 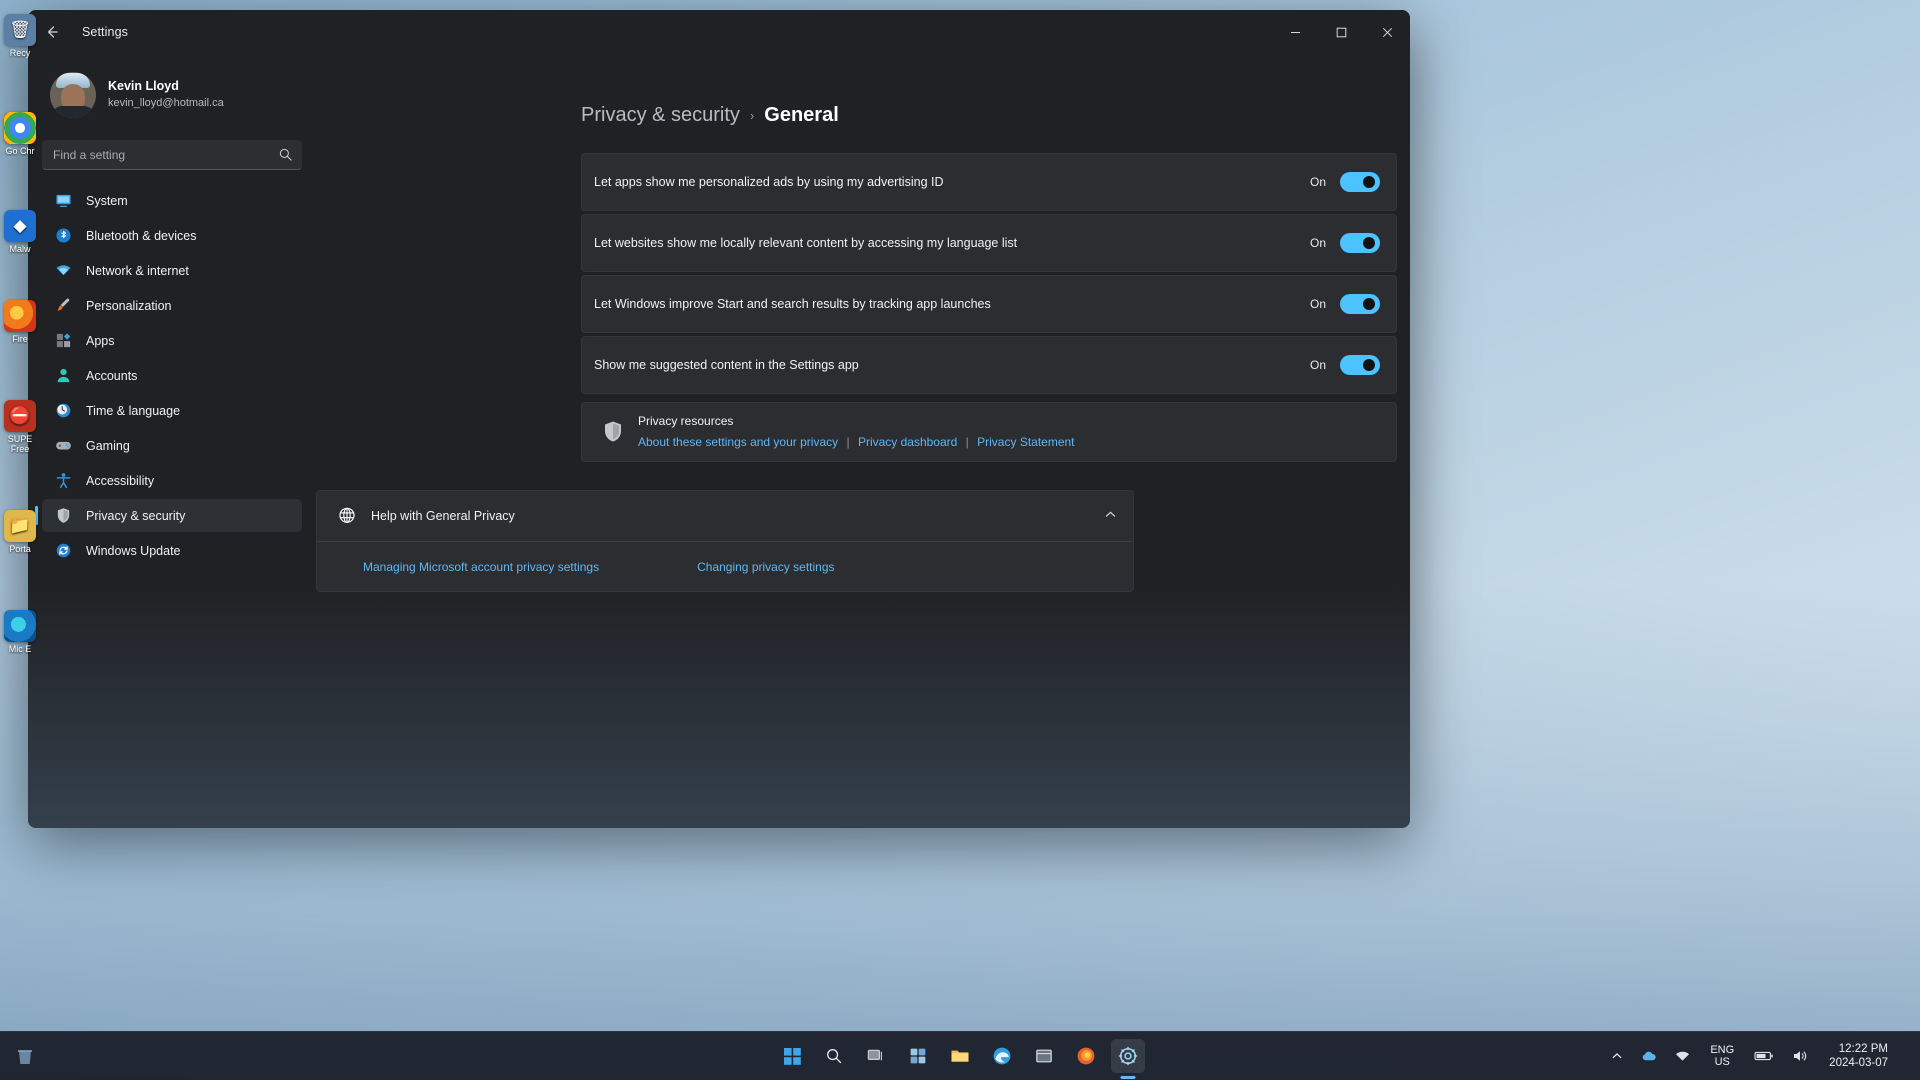 I want to click on sidebar-item-label: Network & internet, so click(x=137, y=270).